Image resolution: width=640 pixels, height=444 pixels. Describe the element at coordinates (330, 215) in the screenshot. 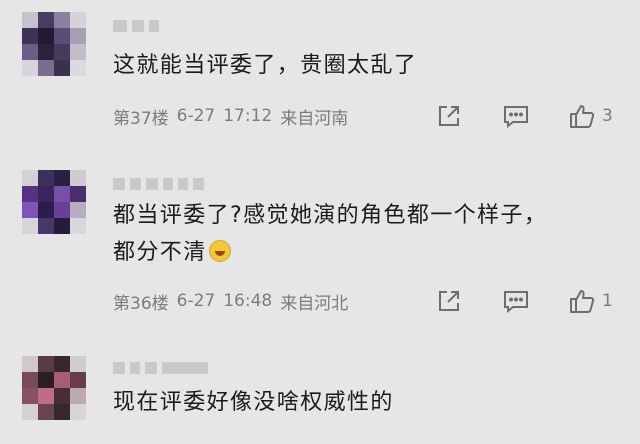

I see `comment-text-line: 都当评委了?感觉她演的角色都一个样子，` at that location.